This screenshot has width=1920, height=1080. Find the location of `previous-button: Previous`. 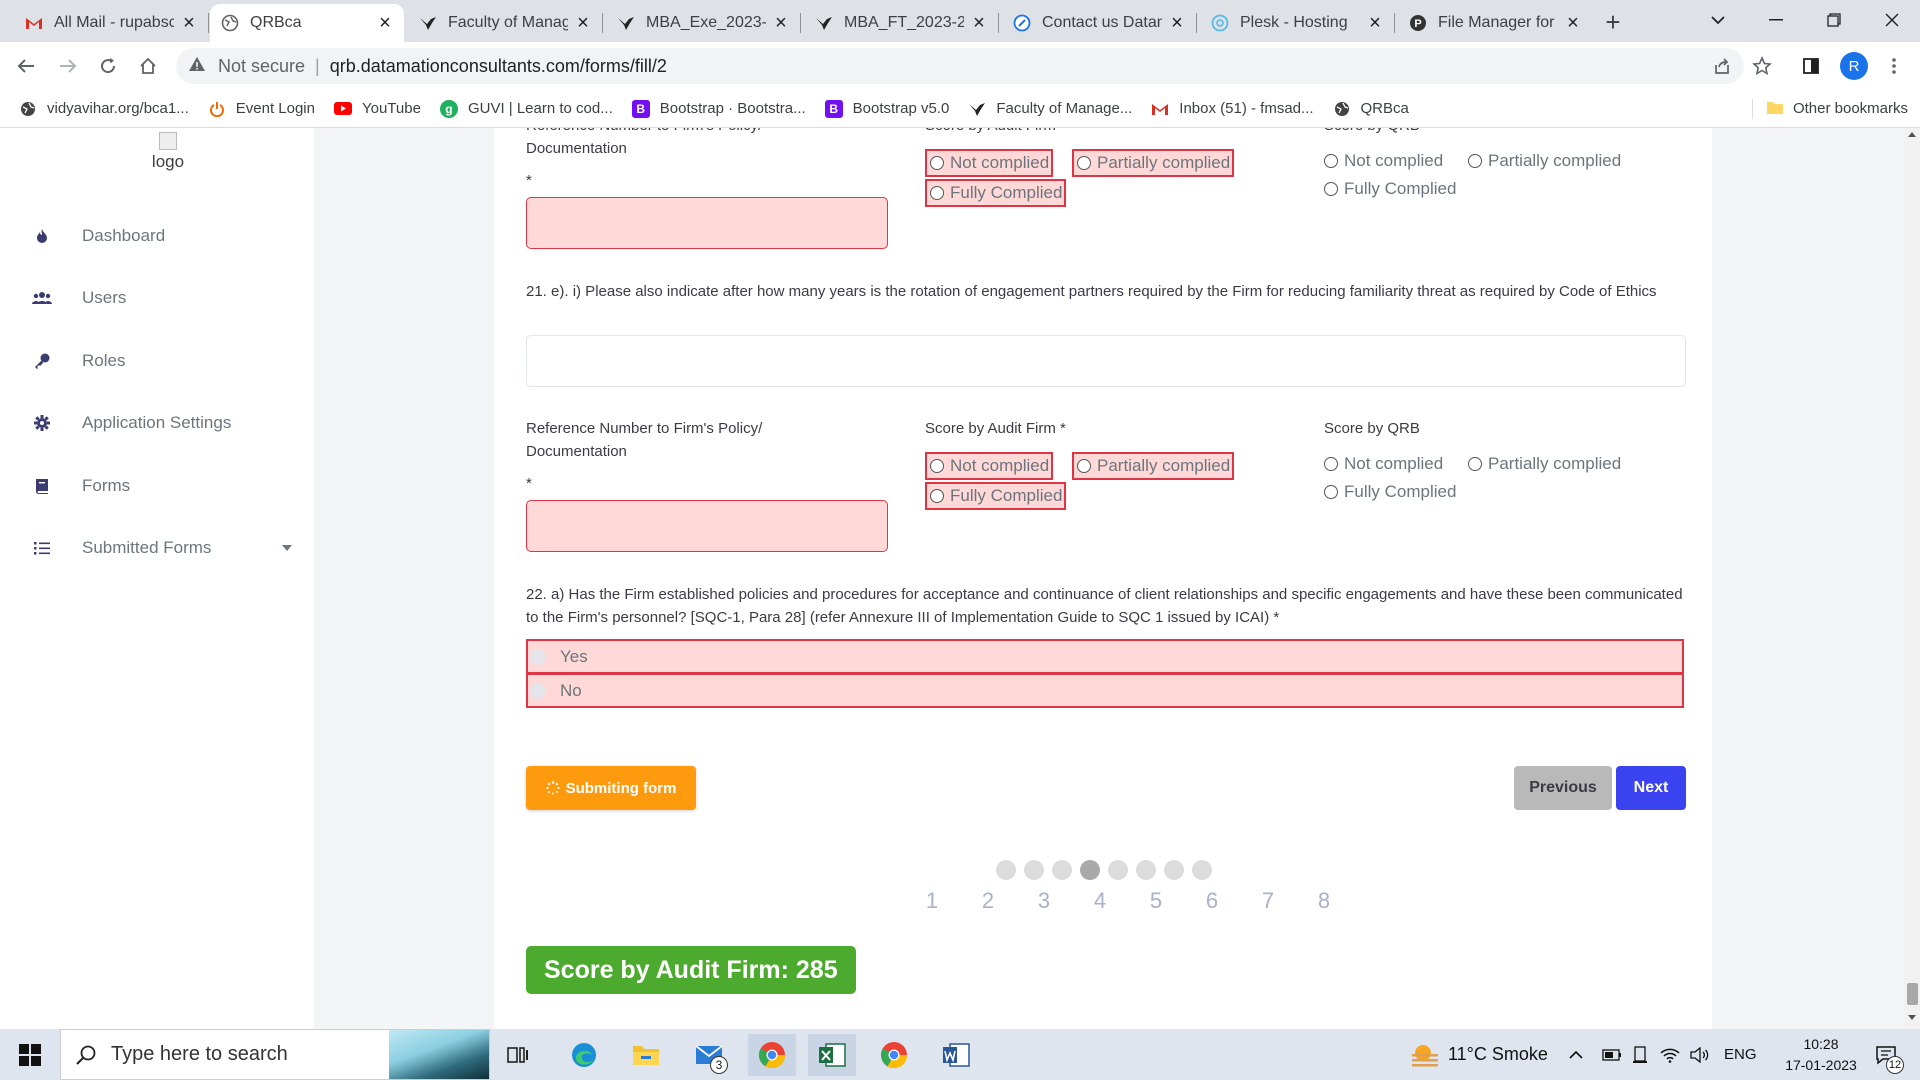

previous-button: Previous is located at coordinates (1563, 788).